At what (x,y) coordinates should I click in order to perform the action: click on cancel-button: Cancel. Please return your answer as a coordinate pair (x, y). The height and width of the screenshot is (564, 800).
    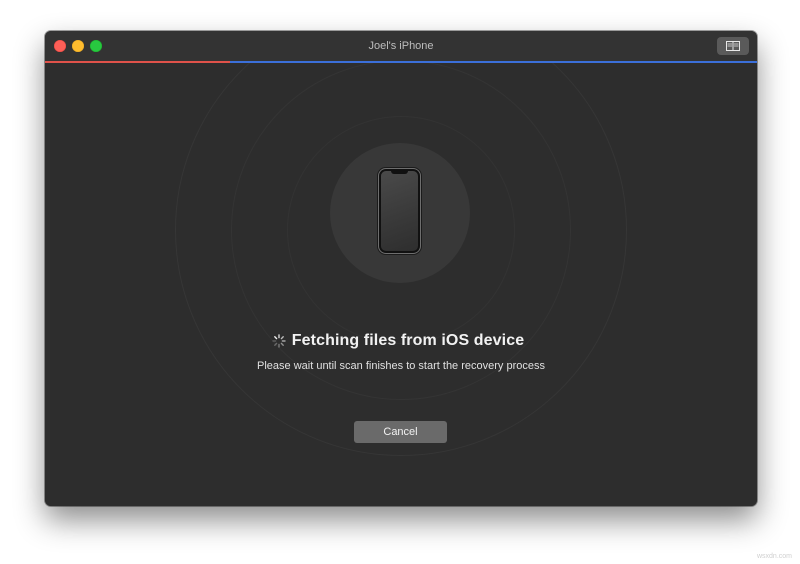
    Looking at the image, I should click on (400, 432).